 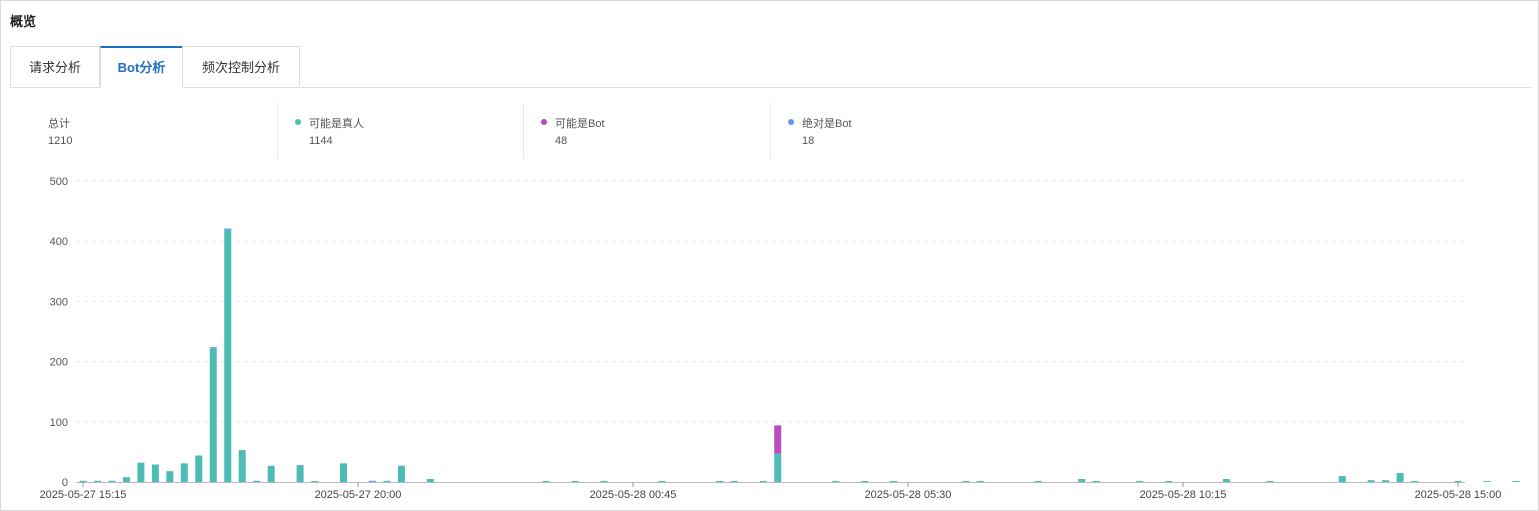 I want to click on x-tick-label: 2025-05-27 20:00, so click(x=358, y=495).